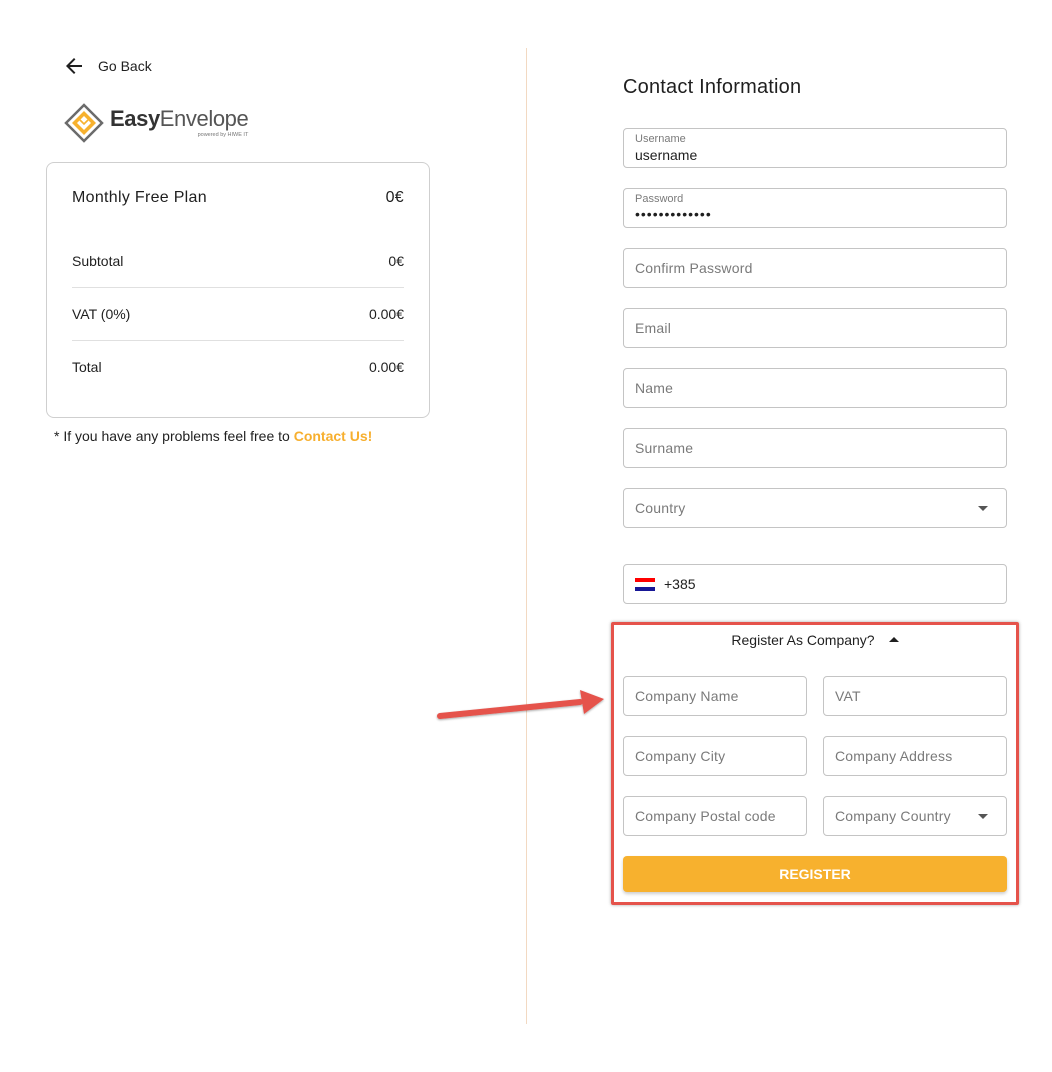  Describe the element at coordinates (893, 816) in the screenshot. I see `company-country-placeholder: Company Country` at that location.